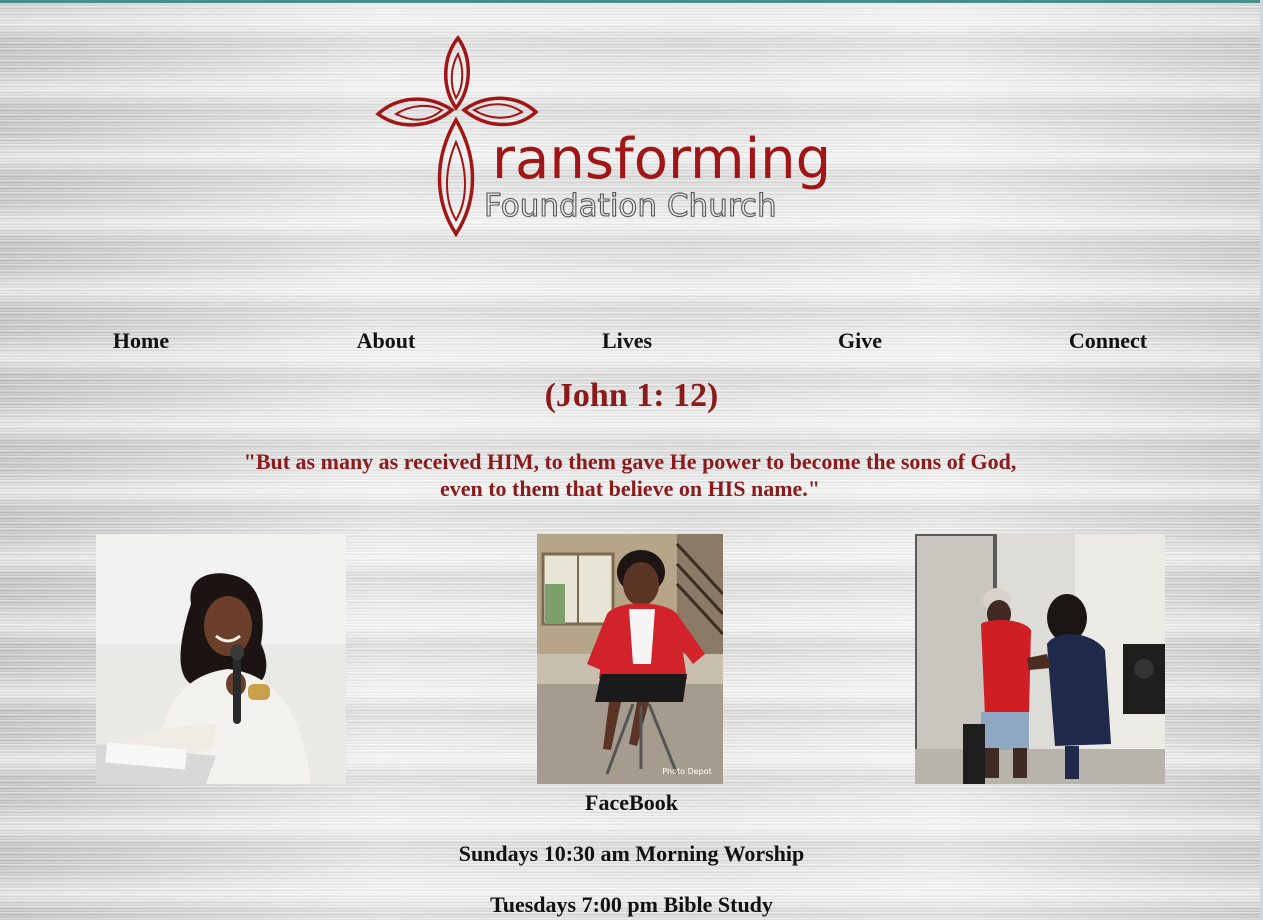 The width and height of the screenshot is (1263, 920). I want to click on nav-about: About, so click(386, 341).